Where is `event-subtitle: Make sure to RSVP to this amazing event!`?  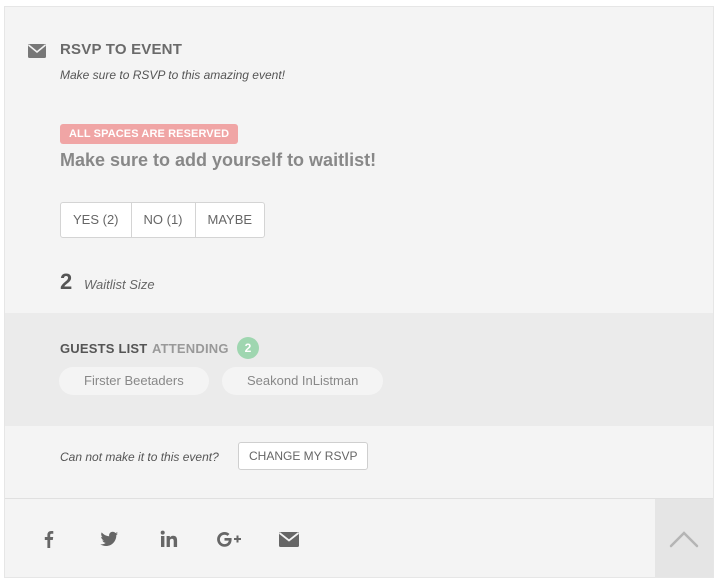
event-subtitle: Make sure to RSVP to this amazing event! is located at coordinates (172, 75).